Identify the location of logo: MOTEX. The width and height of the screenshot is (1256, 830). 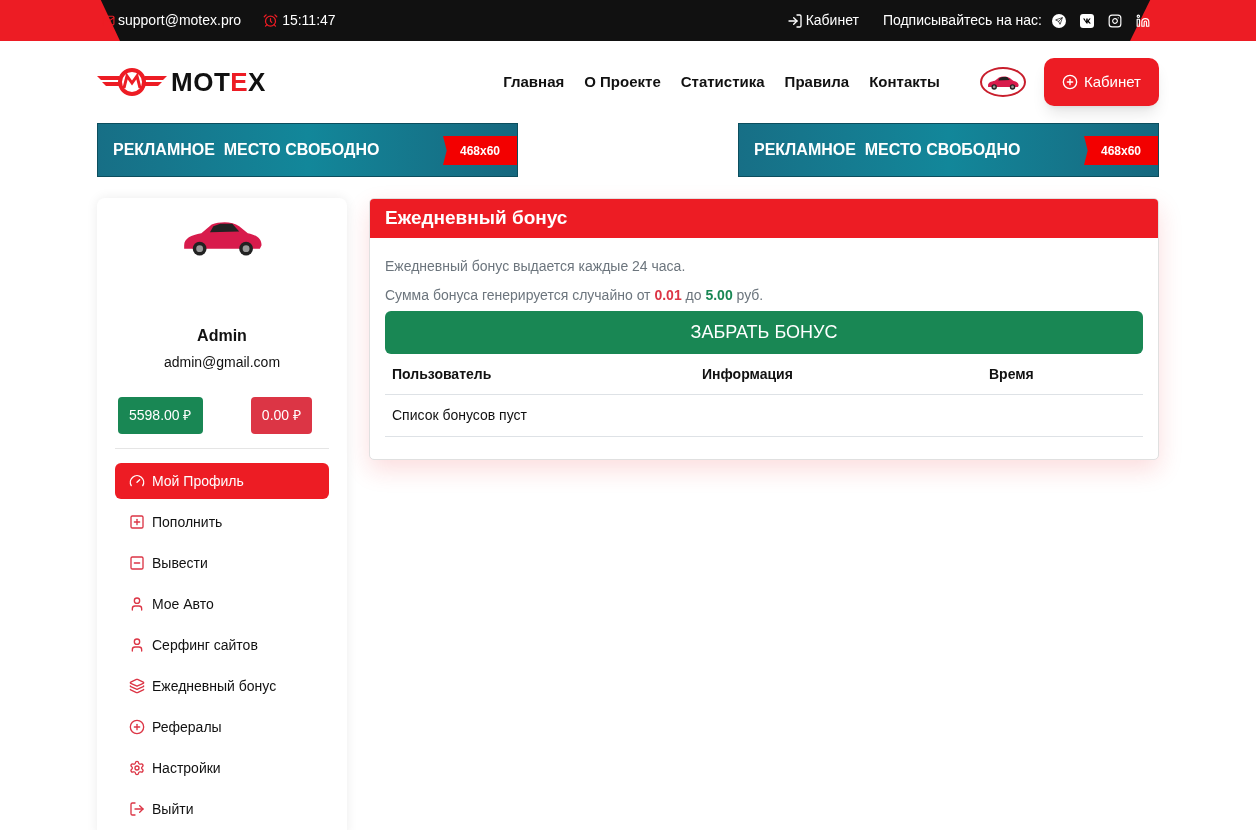
(181, 82).